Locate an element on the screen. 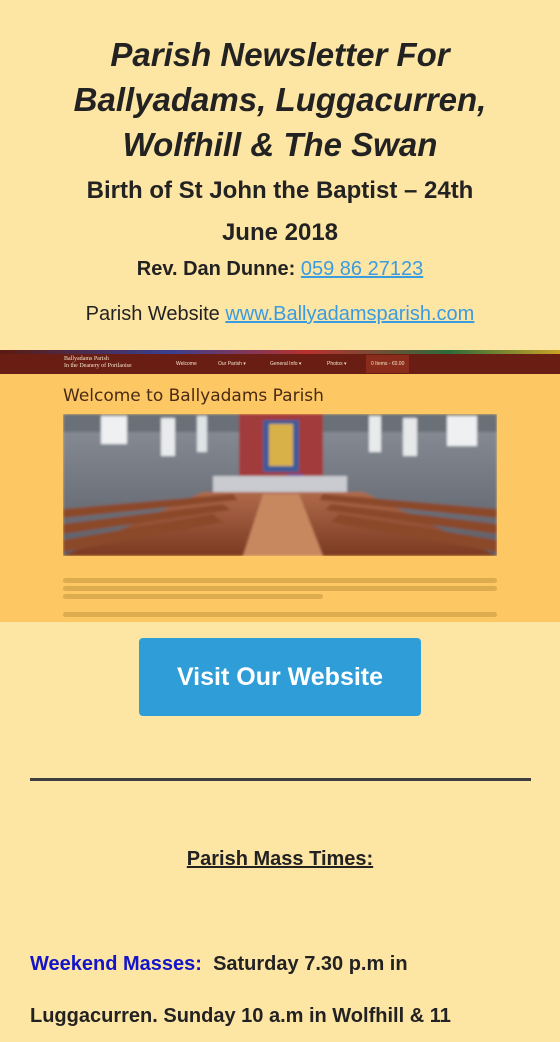  title-line-2: Ballyadams, Luggacurren, is located at coordinates (280, 99).